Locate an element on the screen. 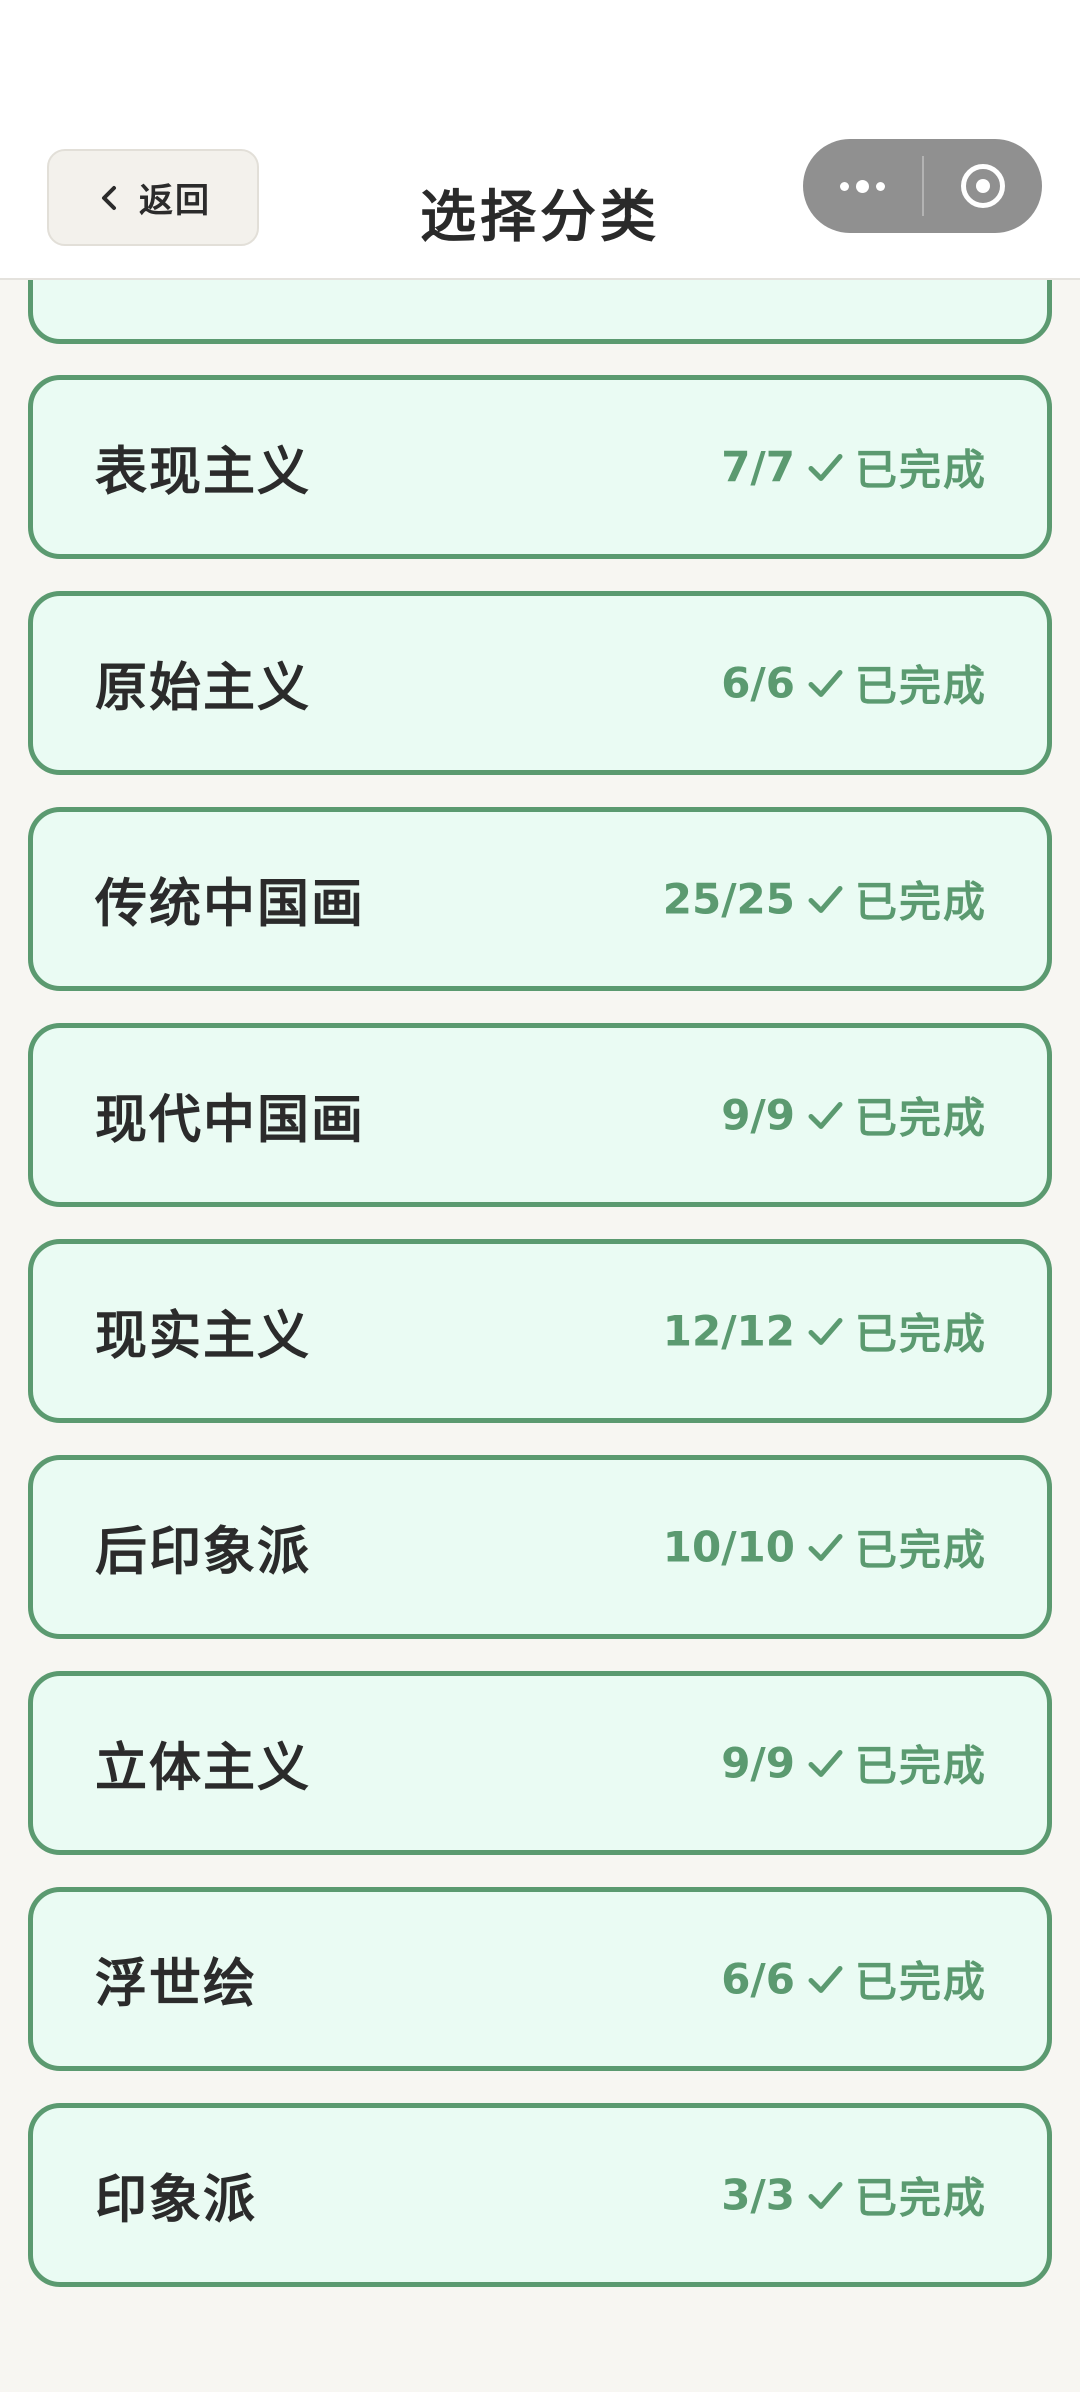  close-button is located at coordinates (983, 186).